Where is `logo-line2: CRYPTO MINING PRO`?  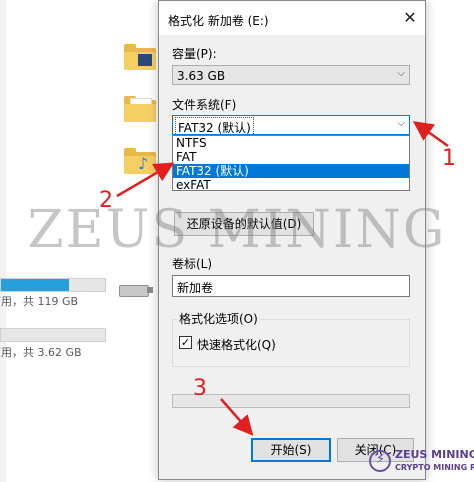
logo-line2: CRYPTO MINING PRO is located at coordinates (434, 467).